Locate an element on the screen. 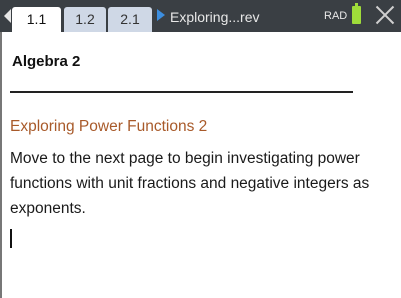  close-icon is located at coordinates (385, 15).